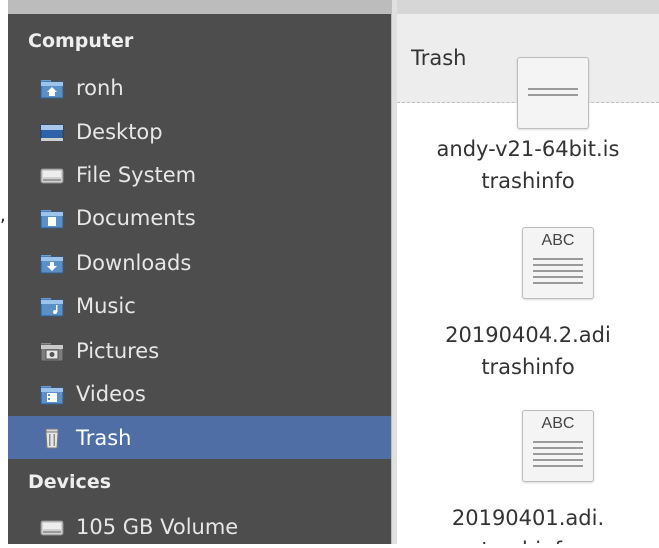 The image size is (659, 548). I want to click on sidebar-item-label: Desktop, so click(119, 132).